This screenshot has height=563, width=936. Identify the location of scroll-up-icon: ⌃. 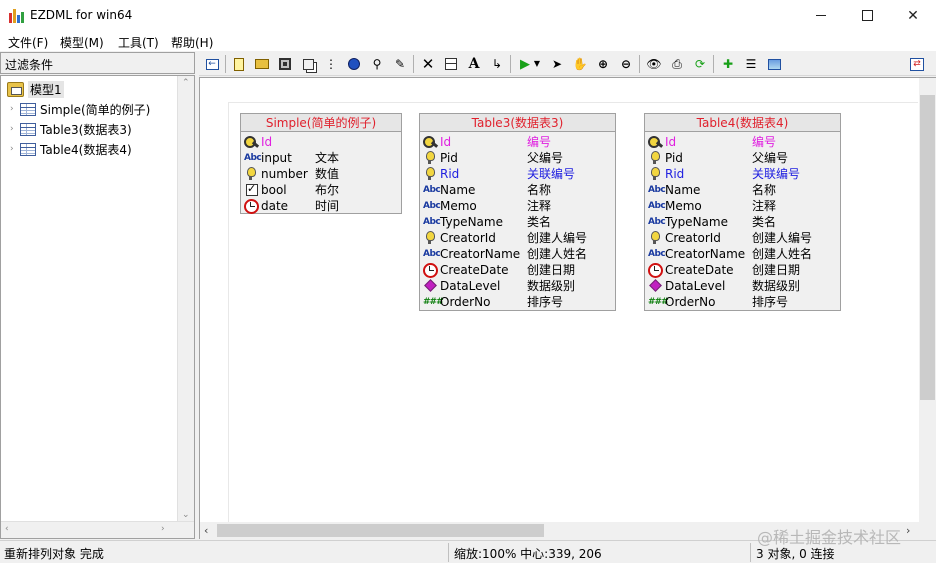
(186, 83).